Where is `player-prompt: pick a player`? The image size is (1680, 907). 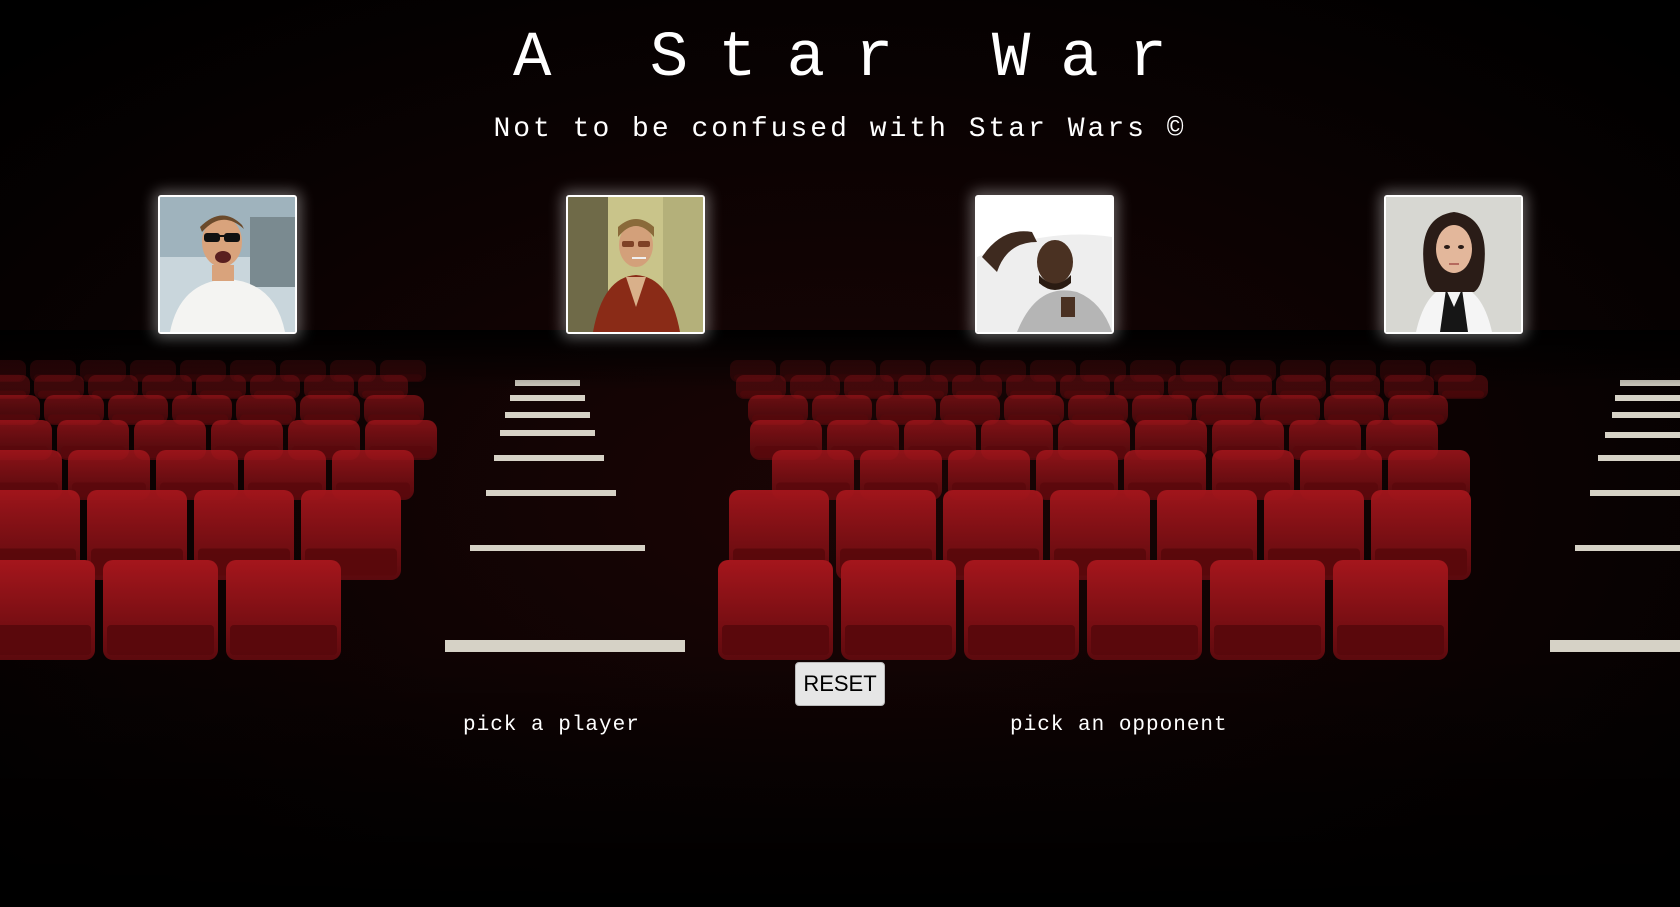 player-prompt: pick a player is located at coordinates (551, 725).